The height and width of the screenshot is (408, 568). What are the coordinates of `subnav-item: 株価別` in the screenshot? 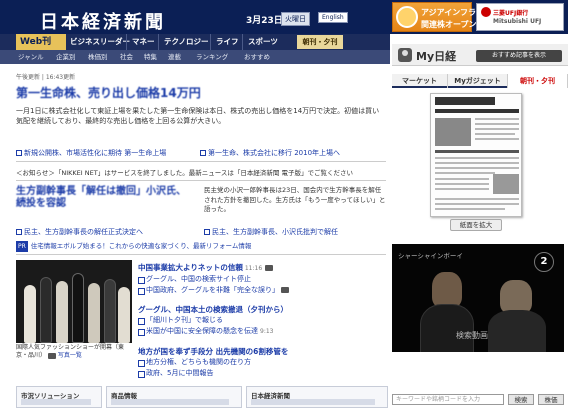 It's located at (98, 57).